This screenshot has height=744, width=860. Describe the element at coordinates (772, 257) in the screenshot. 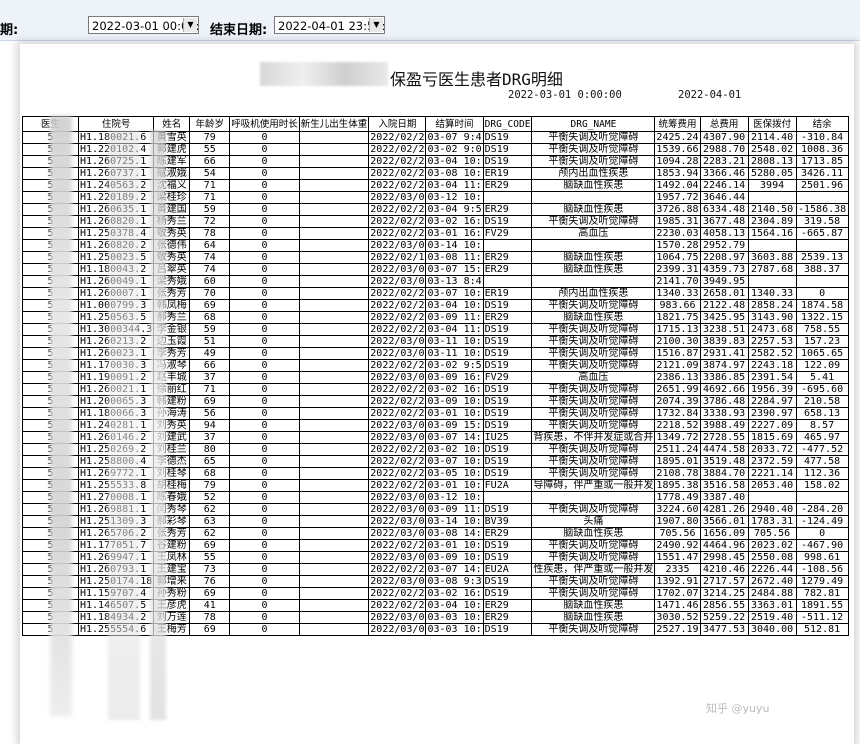

I see `table-cell: 3603.88` at that location.